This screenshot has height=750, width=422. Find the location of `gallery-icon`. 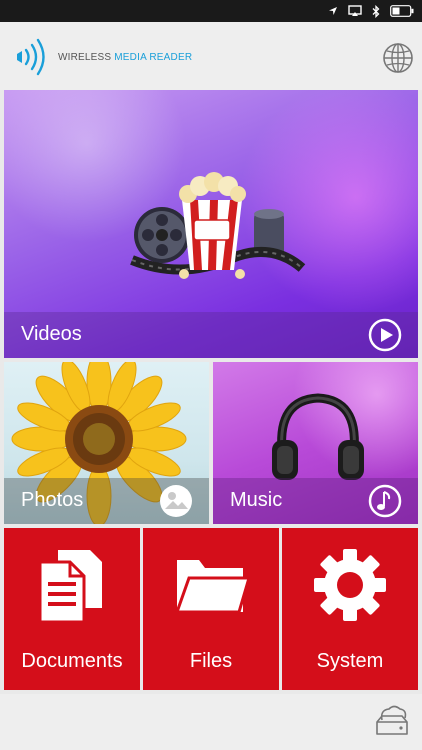

gallery-icon is located at coordinates (176, 501).